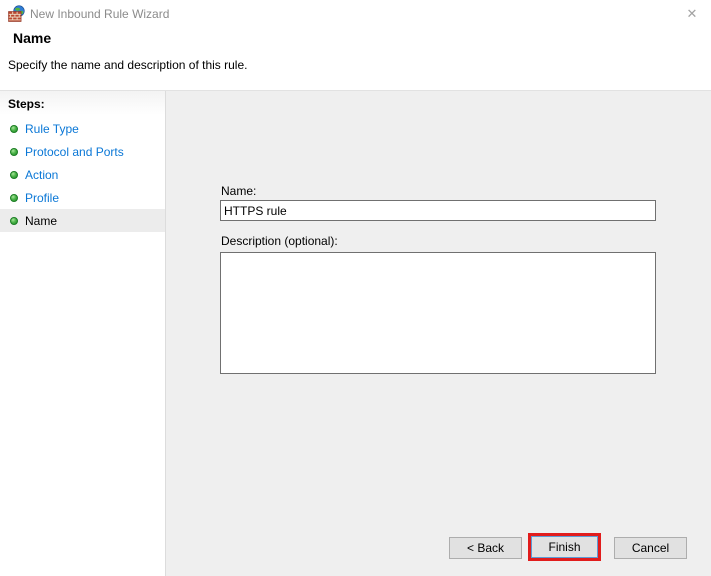  Describe the element at coordinates (279, 241) in the screenshot. I see `description-field-label: Description (optional):` at that location.